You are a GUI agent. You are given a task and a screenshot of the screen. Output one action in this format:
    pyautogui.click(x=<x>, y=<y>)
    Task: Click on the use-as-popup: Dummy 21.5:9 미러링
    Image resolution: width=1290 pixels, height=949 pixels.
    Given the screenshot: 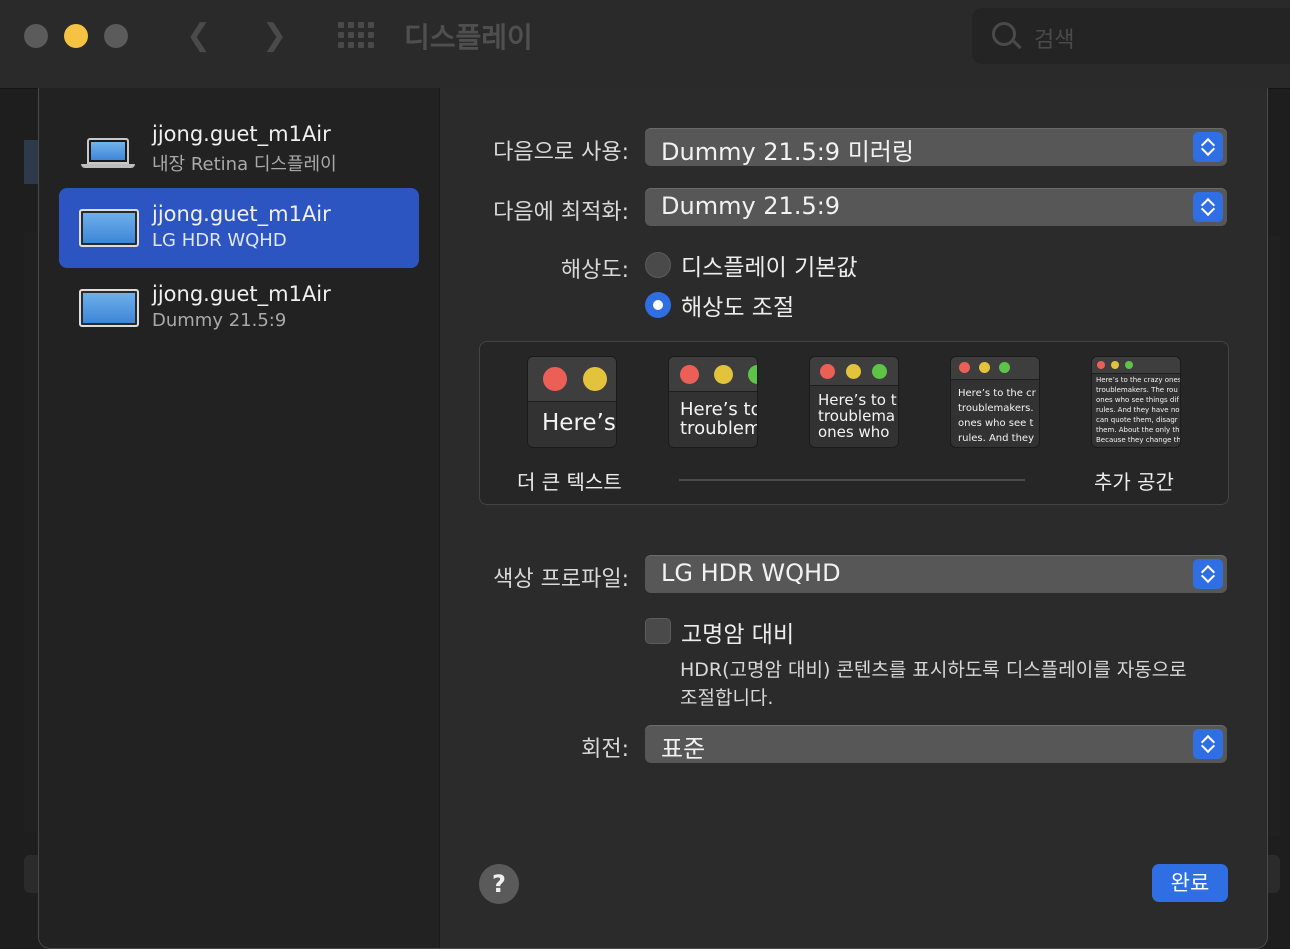 What is the action you would take?
    pyautogui.click(x=936, y=147)
    